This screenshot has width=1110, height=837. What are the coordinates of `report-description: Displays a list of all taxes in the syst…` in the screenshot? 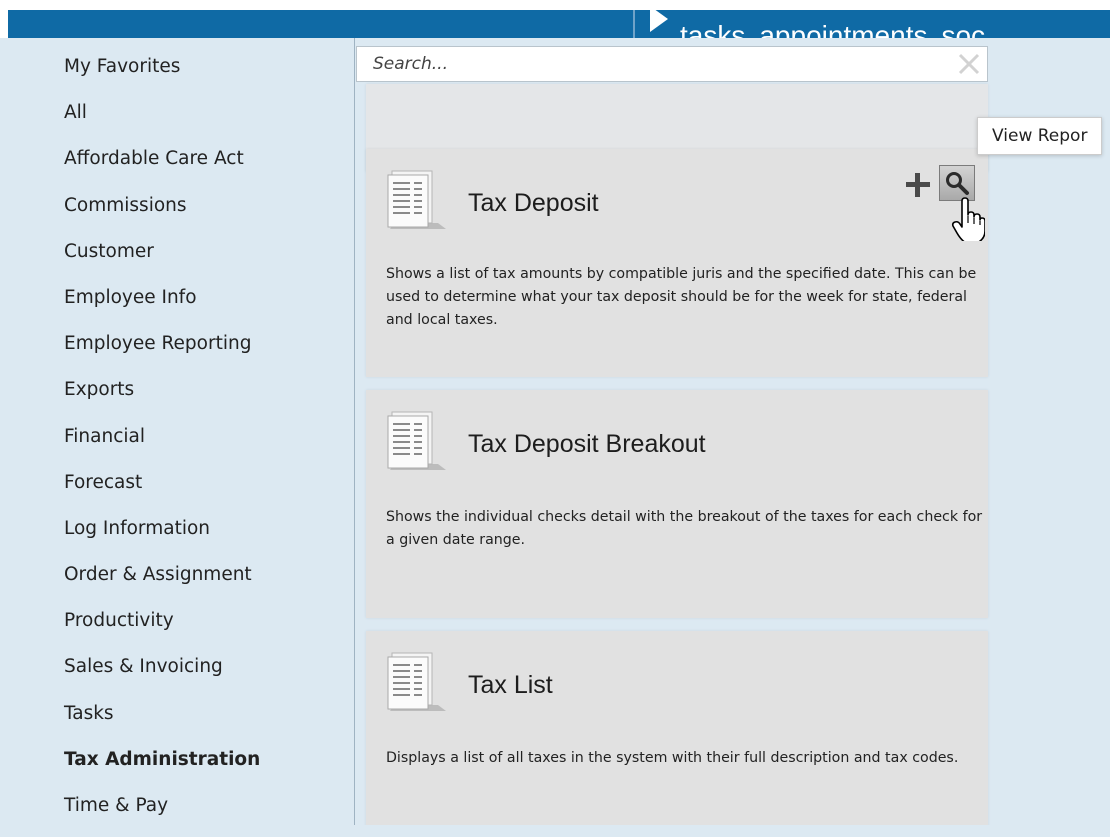 It's located at (672, 758).